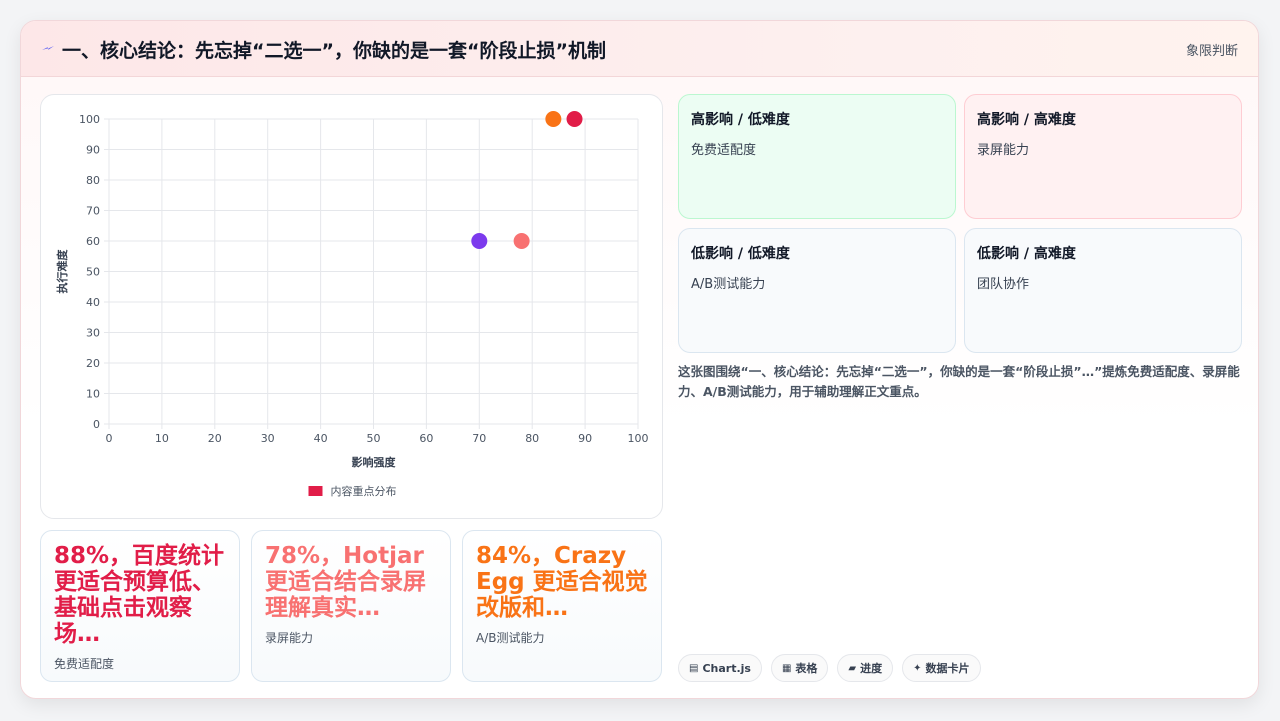 This screenshot has width=1280, height=721. I want to click on y-tick-label: 60, so click(93, 241).